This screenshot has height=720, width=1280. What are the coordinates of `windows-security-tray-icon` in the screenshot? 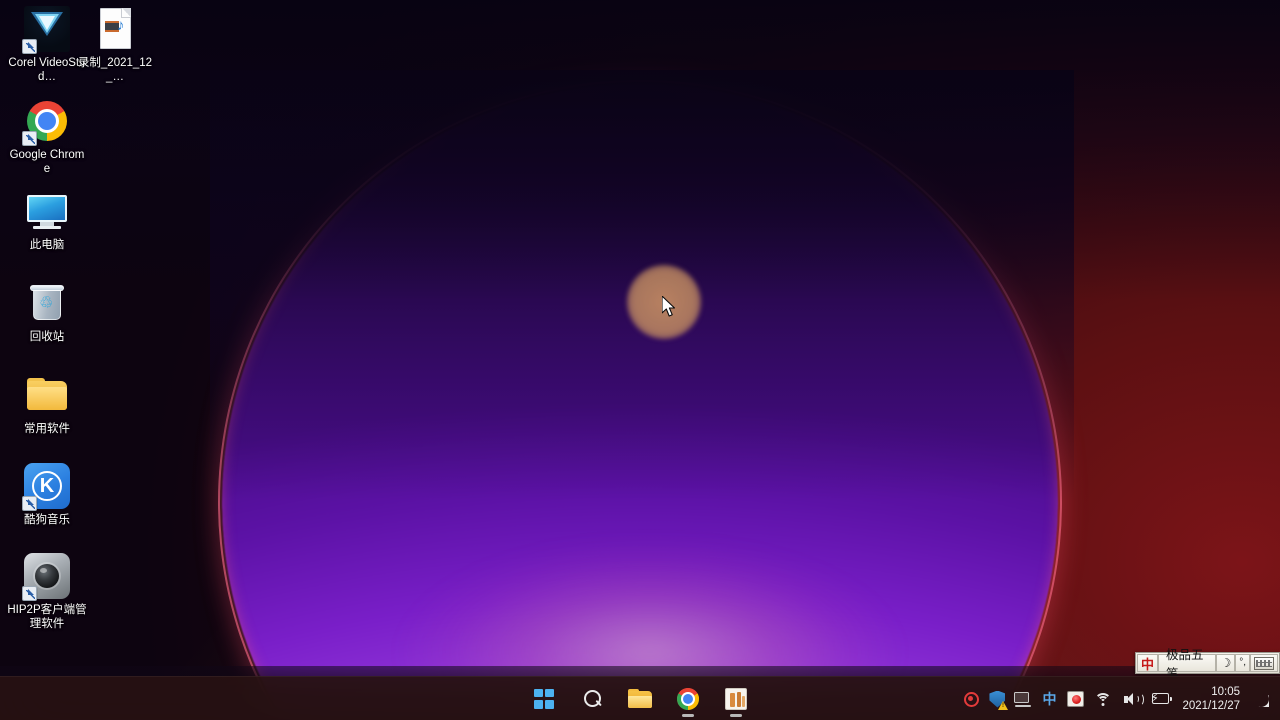 It's located at (997, 699).